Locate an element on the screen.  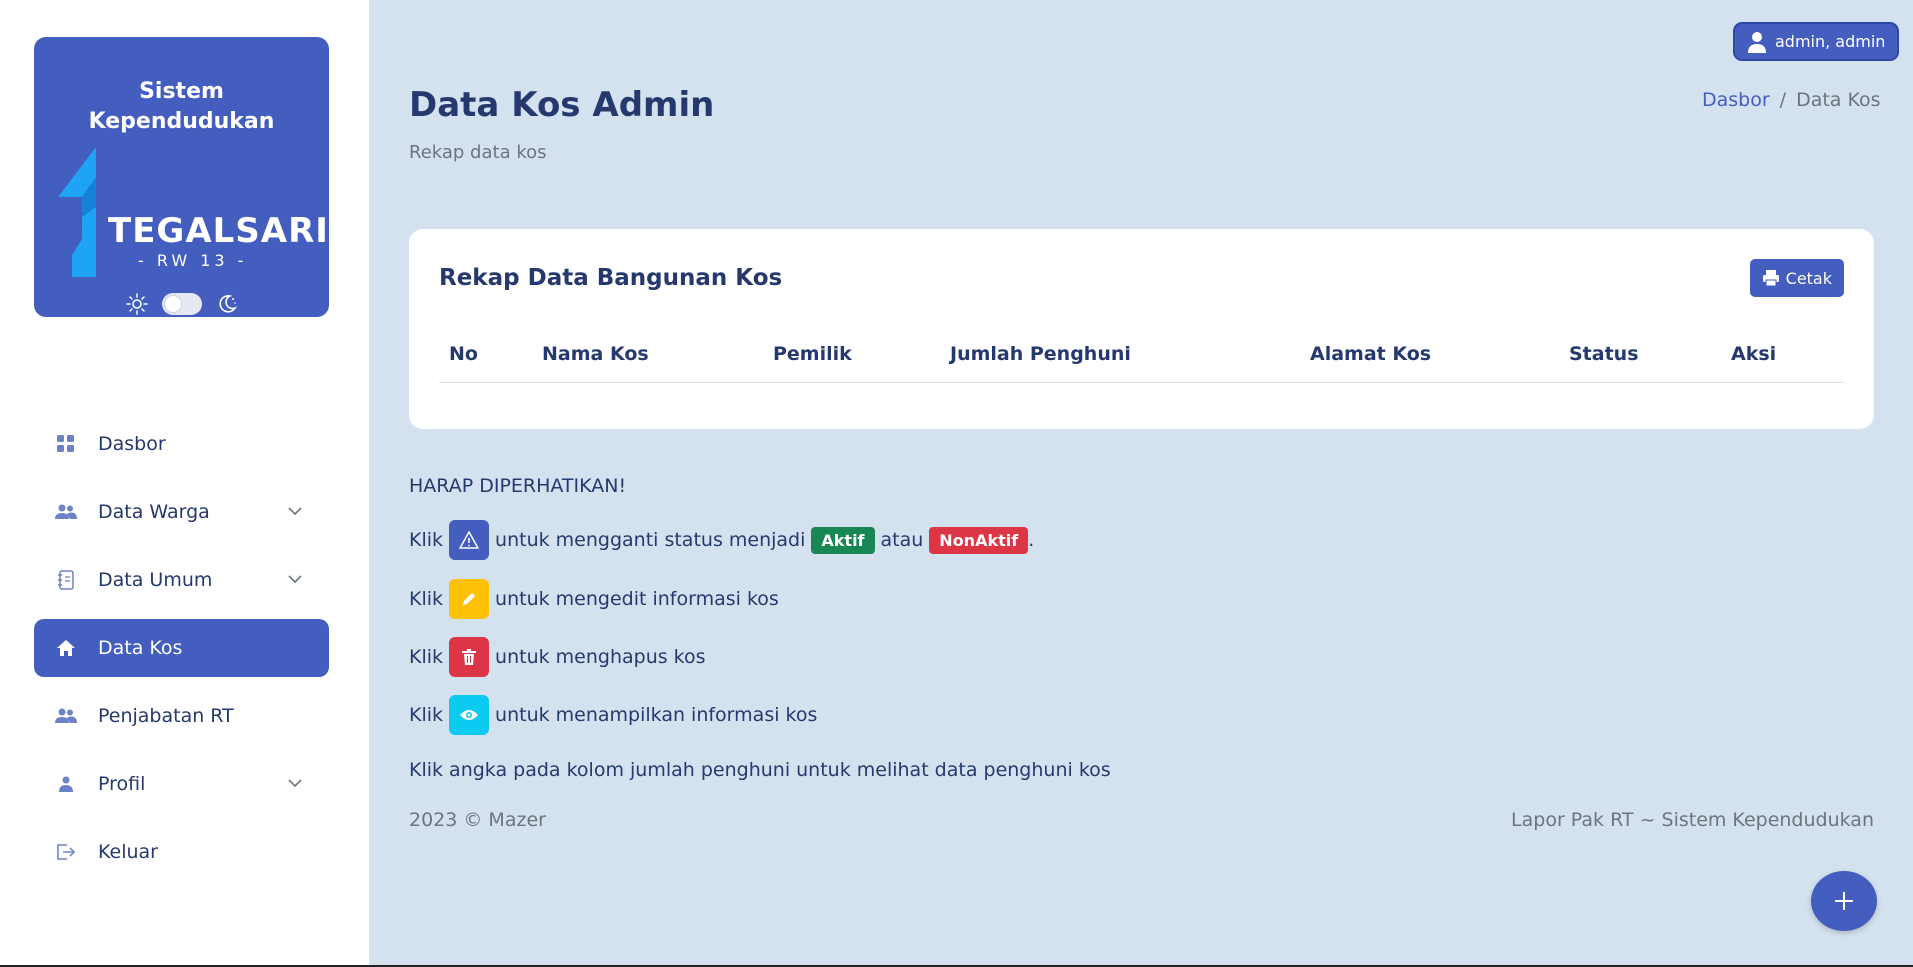
sidebar-item-label: Data Kos is located at coordinates (140, 648).